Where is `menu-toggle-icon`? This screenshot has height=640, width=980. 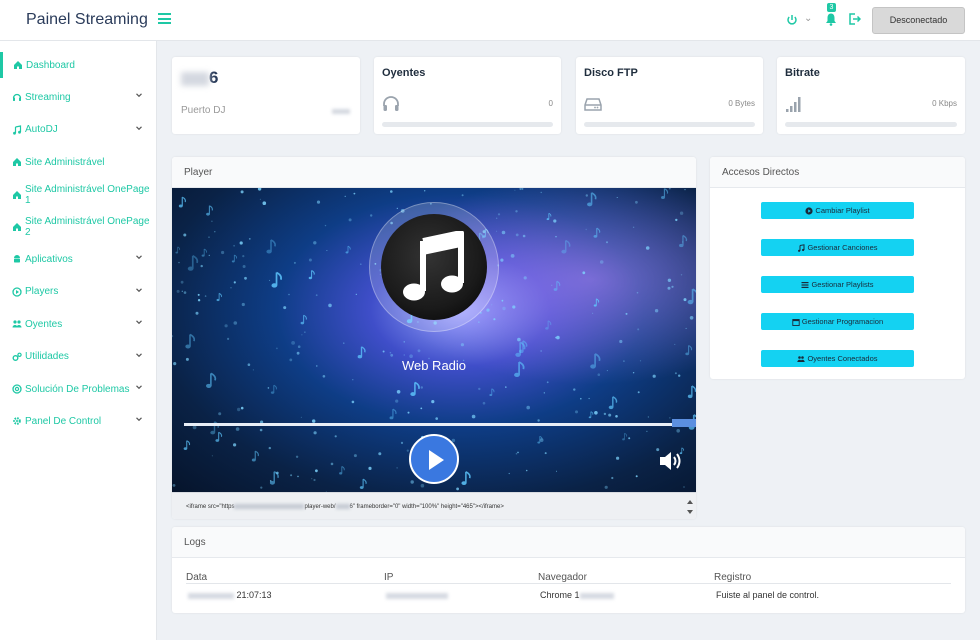 menu-toggle-icon is located at coordinates (164, 18).